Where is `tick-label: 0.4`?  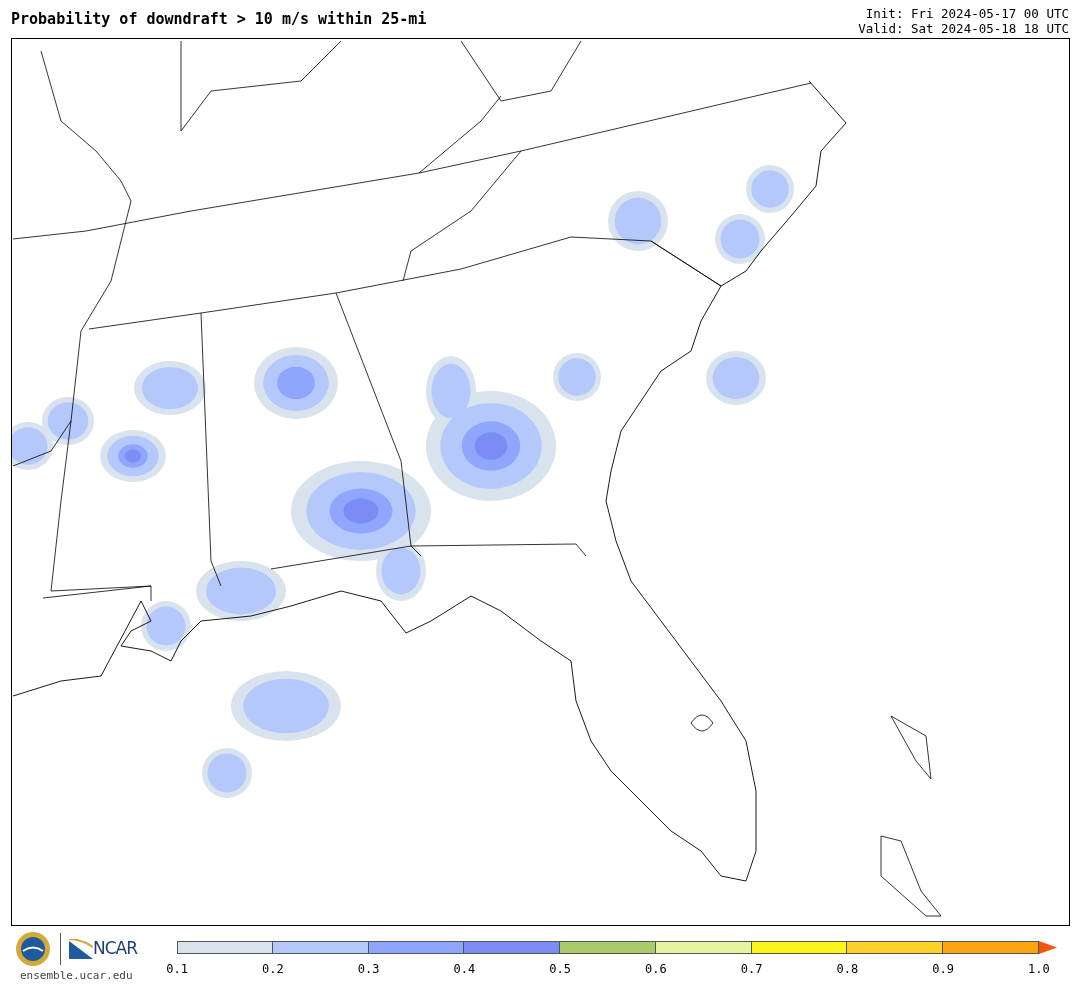
tick-label: 0.4 is located at coordinates (464, 969).